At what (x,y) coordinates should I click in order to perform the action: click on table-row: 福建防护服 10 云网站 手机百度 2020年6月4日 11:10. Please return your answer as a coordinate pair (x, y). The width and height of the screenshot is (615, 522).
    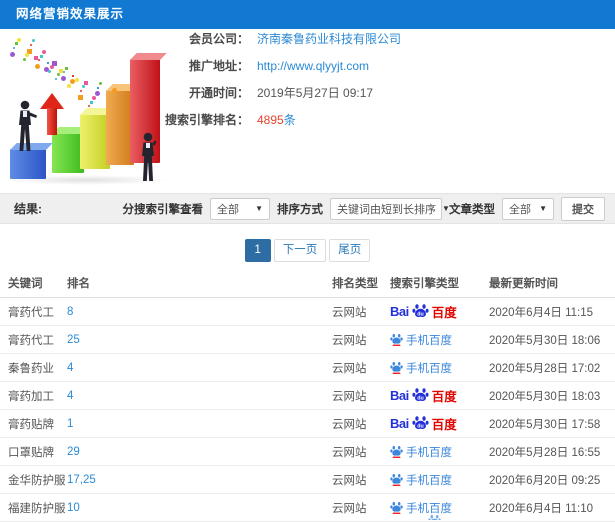
    Looking at the image, I should click on (307, 507).